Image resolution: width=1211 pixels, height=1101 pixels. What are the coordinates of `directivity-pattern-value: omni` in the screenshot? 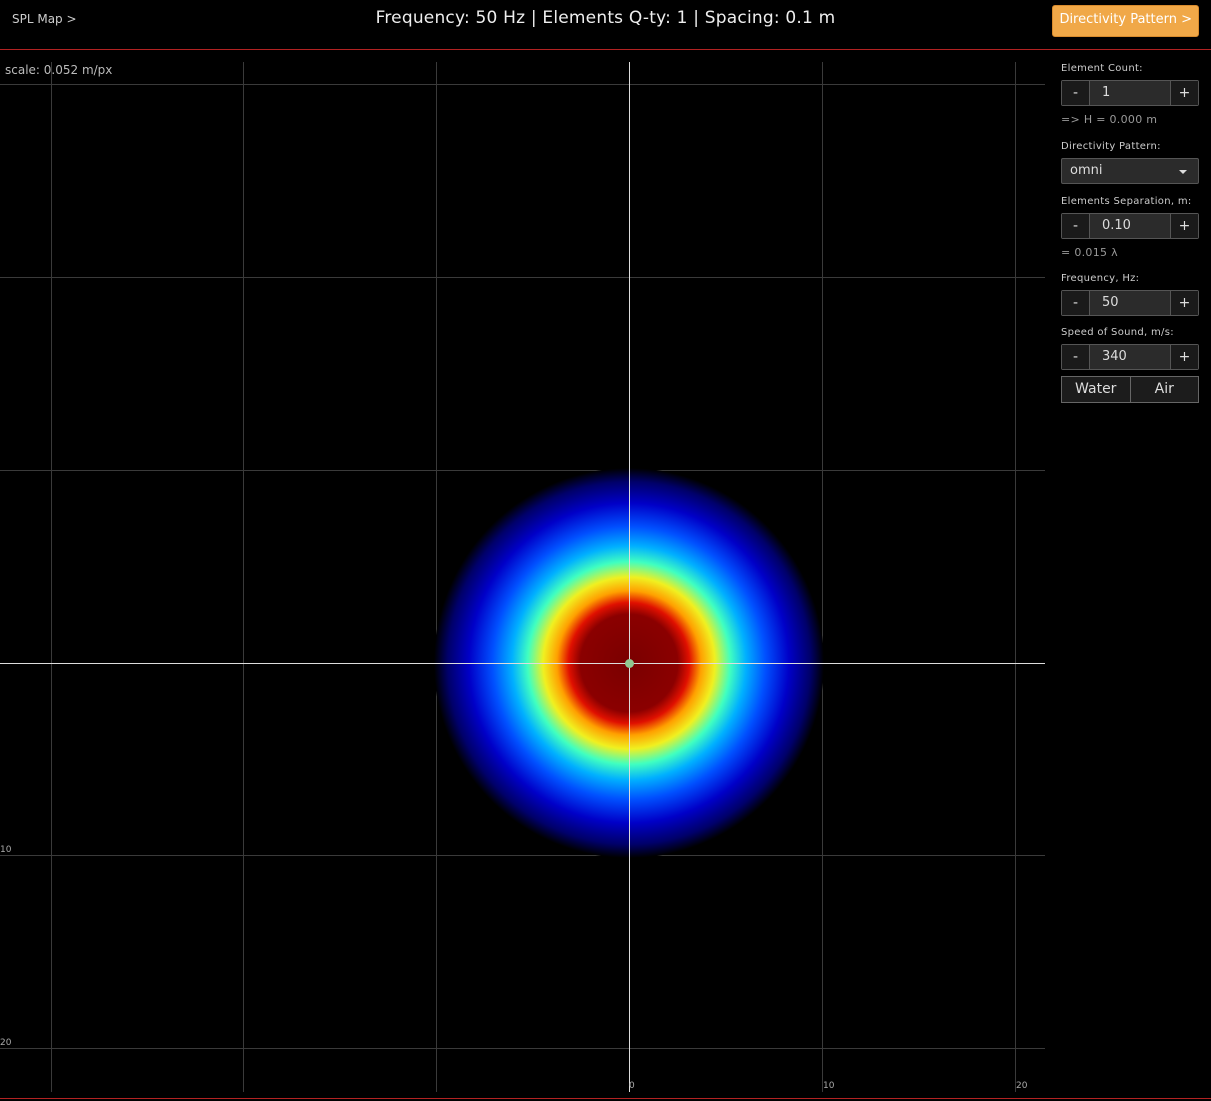 It's located at (1086, 170).